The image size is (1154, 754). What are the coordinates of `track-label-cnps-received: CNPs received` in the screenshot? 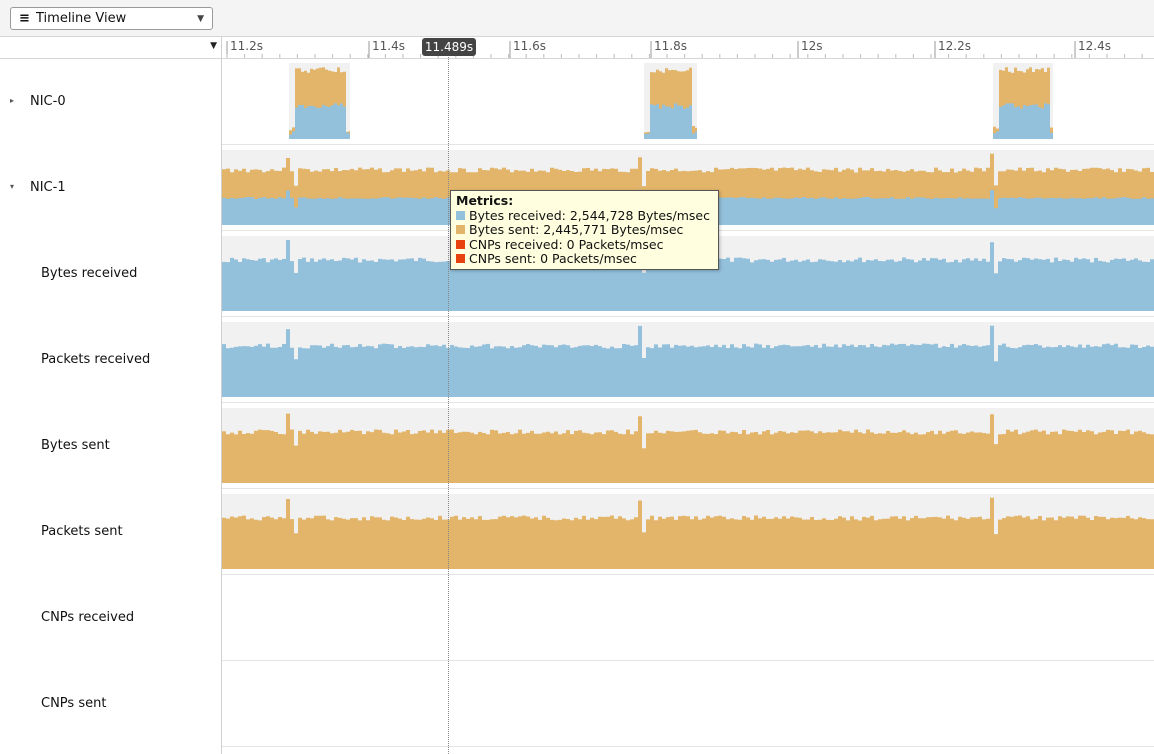 It's located at (110, 619).